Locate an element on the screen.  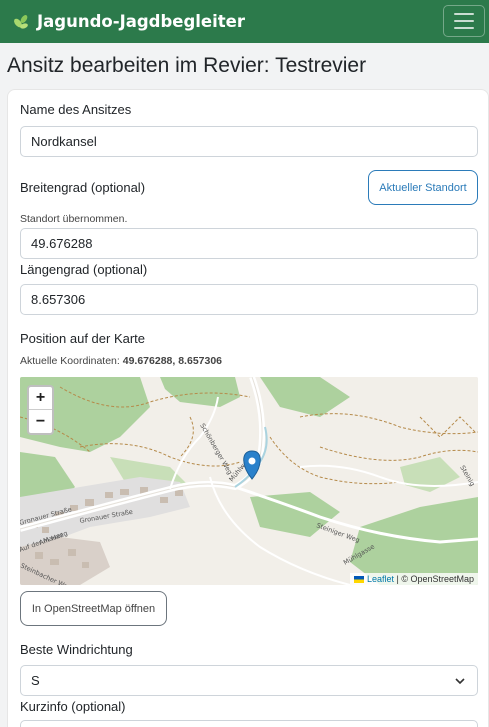
short-info-label: Kurzinfo (optional) is located at coordinates (73, 706).